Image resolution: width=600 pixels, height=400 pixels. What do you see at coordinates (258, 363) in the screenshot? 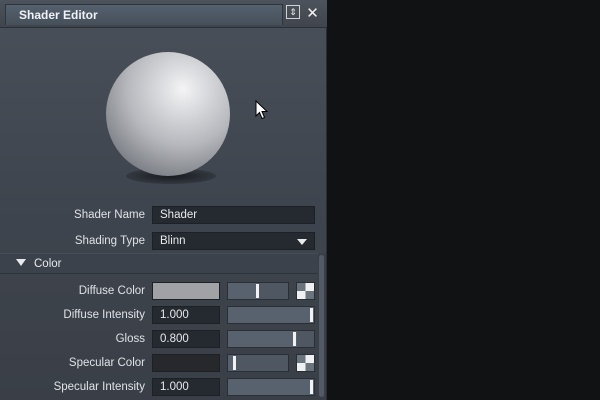
I see `specular-color-slider` at bounding box center [258, 363].